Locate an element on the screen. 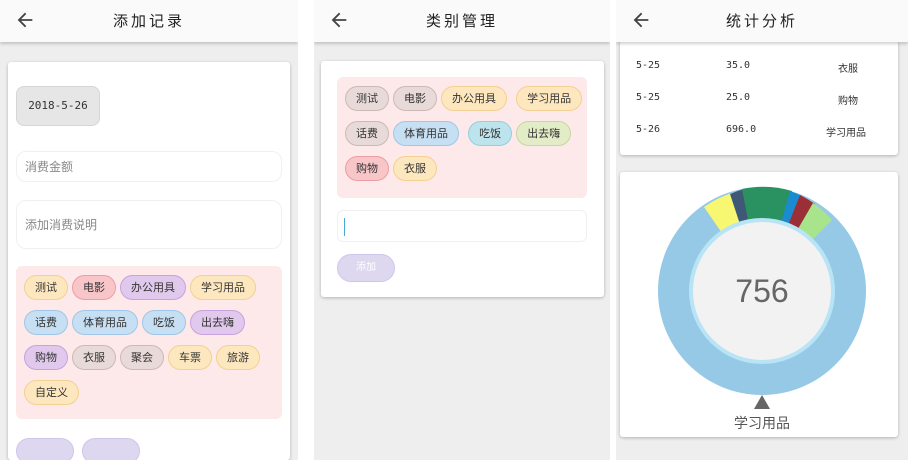 This screenshot has height=460, width=908. record-amount: 25.0 is located at coordinates (738, 97).